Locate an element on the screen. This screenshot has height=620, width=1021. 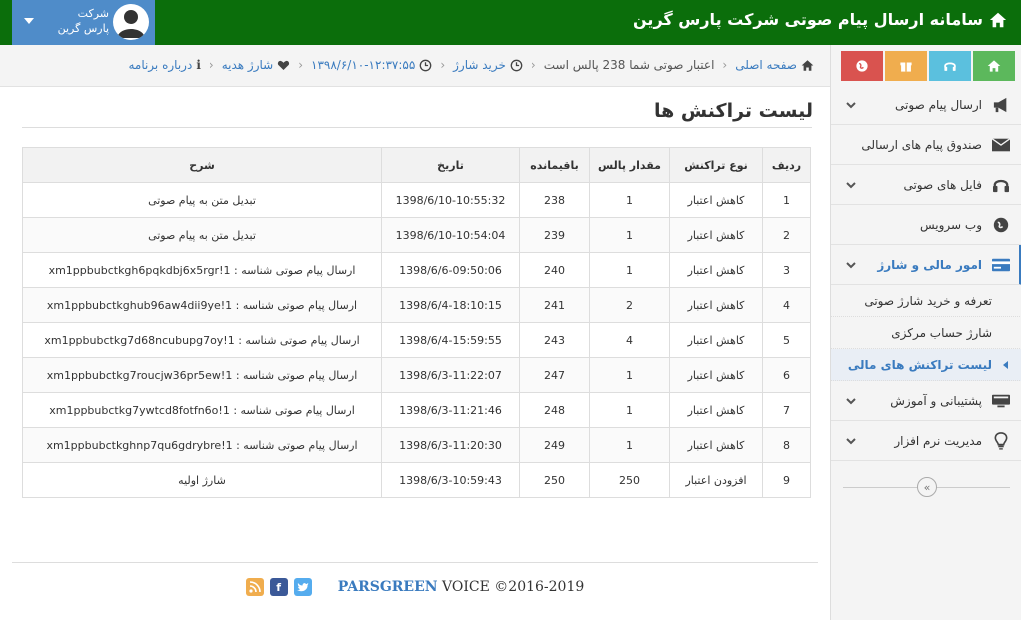
submenu-central-charge: شارژ حساب مرکزی is located at coordinates (926, 333).